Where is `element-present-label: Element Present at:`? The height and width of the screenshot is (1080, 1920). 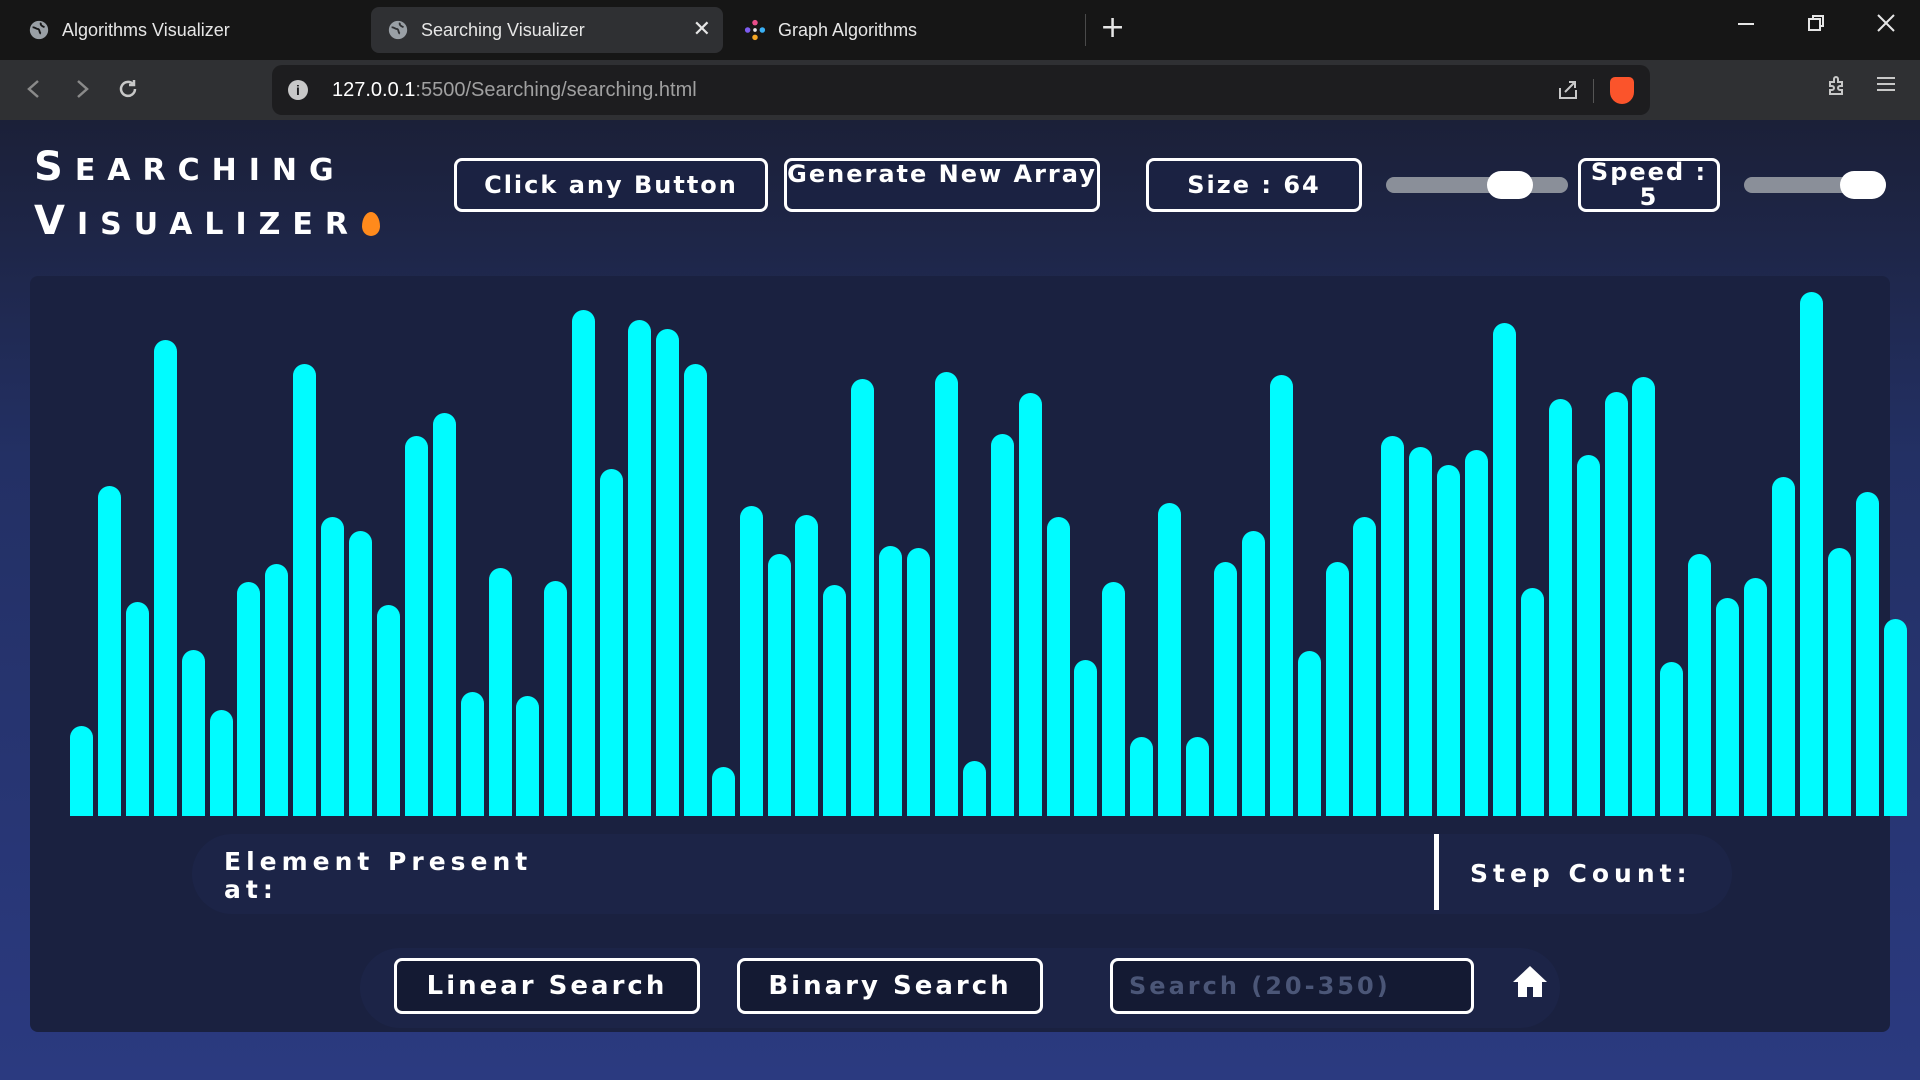
element-present-label: Element Present at: is located at coordinates (378, 875).